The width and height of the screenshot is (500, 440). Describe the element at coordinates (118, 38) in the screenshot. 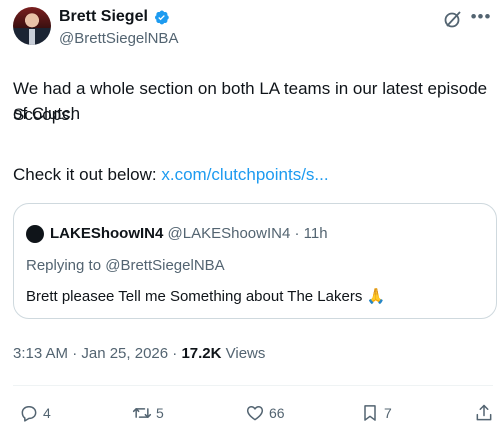

I see `author-handle: @BrettSiegelNBA` at that location.